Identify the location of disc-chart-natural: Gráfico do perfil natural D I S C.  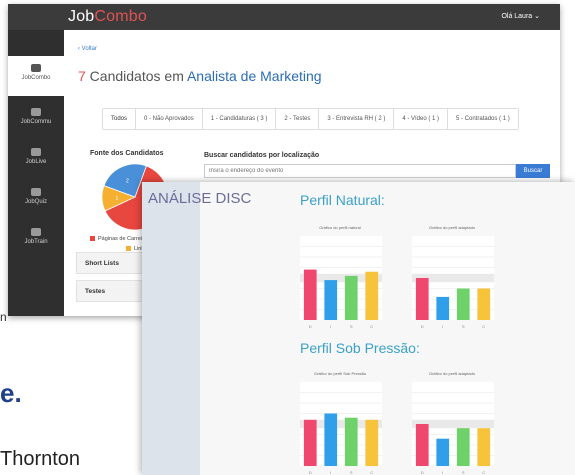
(340, 277).